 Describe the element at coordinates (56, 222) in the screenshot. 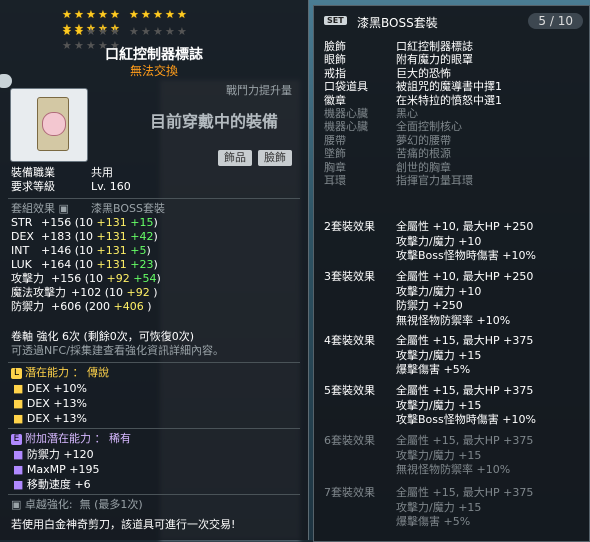

I see `stat-total-value: +156` at that location.